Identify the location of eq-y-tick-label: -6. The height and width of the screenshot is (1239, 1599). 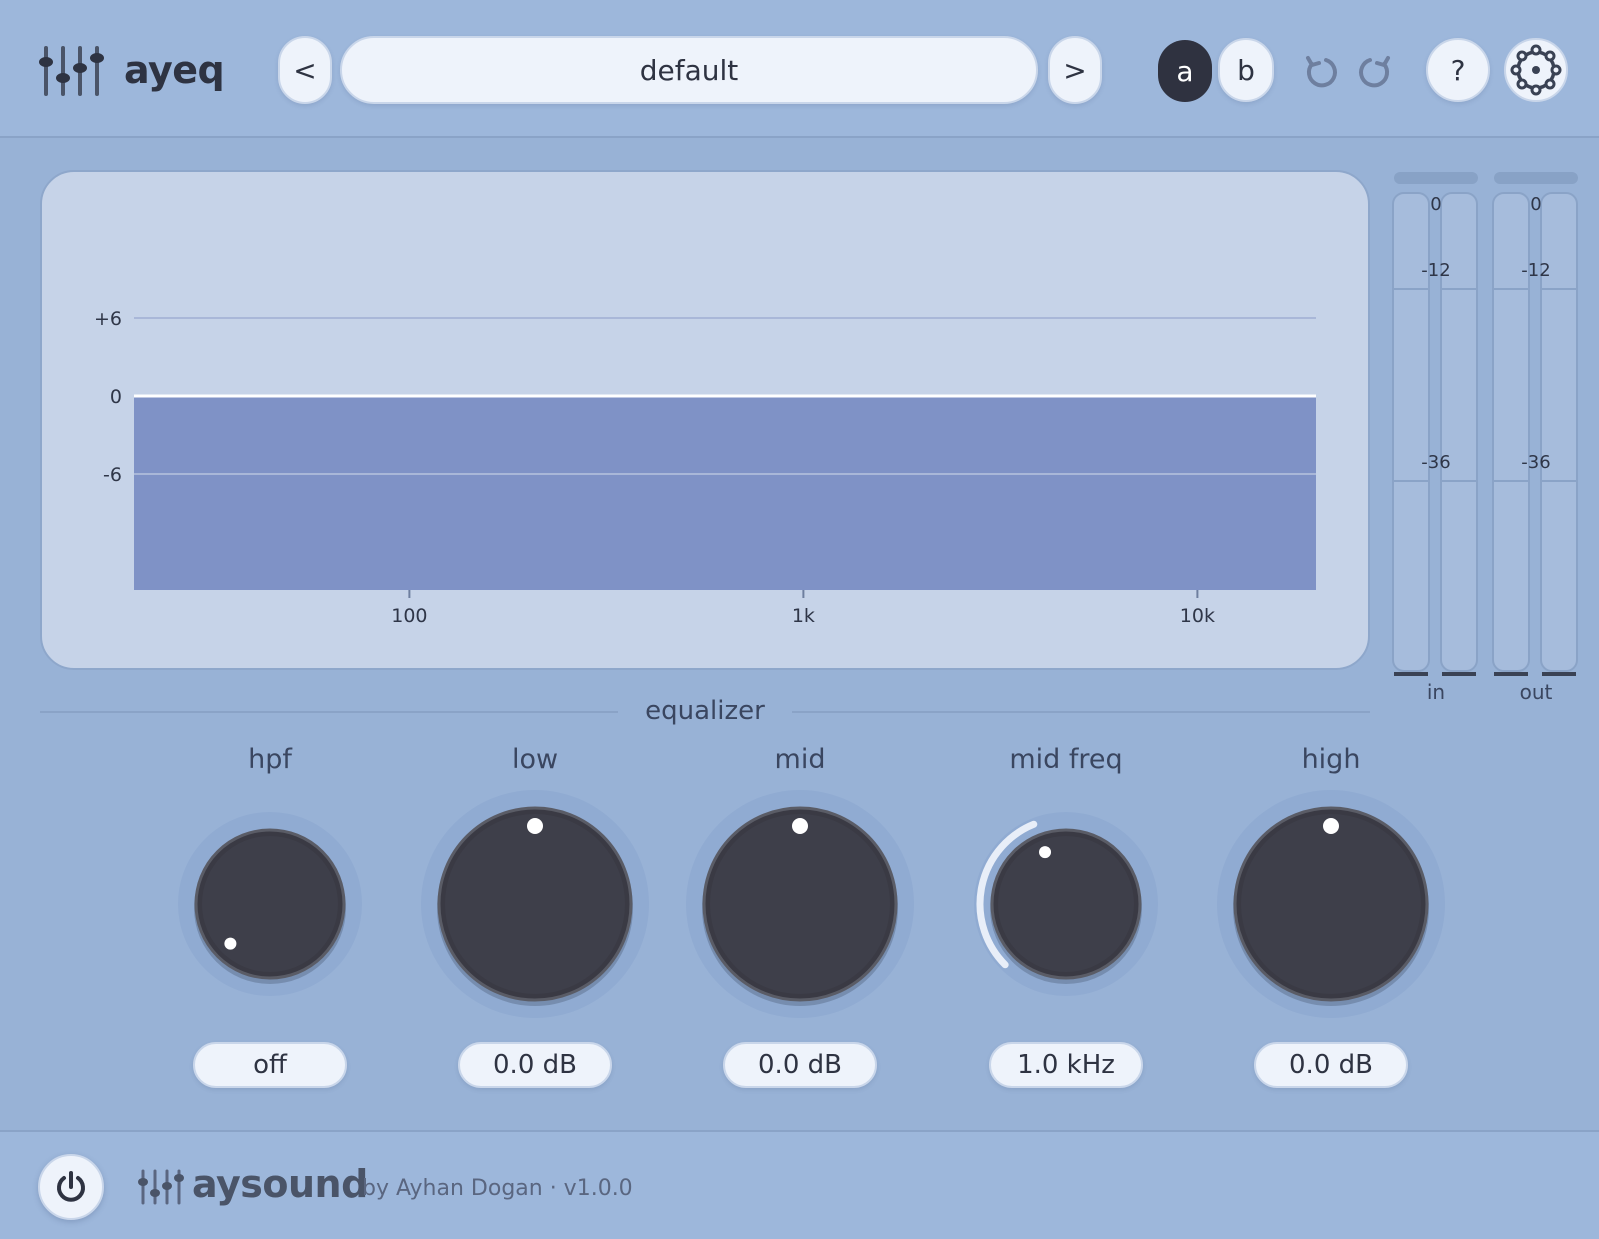
(112, 475).